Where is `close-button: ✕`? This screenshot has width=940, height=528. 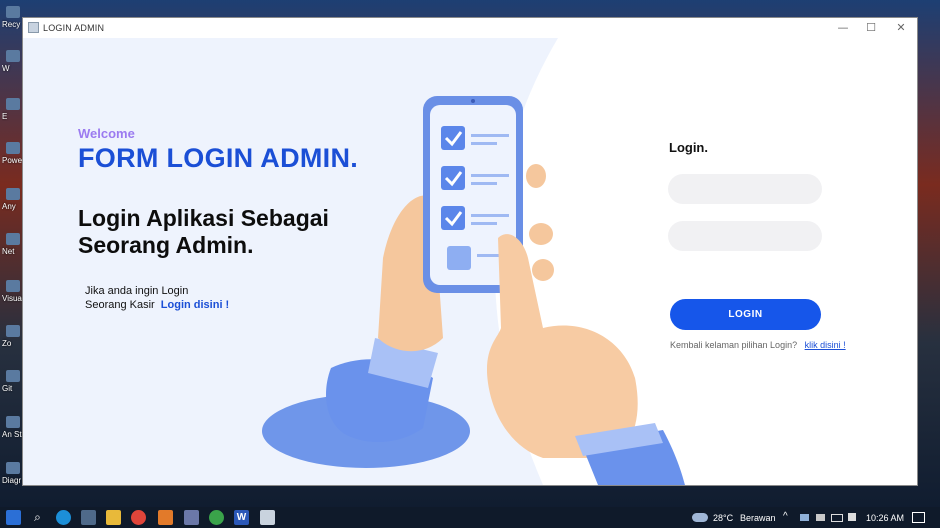 close-button: ✕ is located at coordinates (901, 28).